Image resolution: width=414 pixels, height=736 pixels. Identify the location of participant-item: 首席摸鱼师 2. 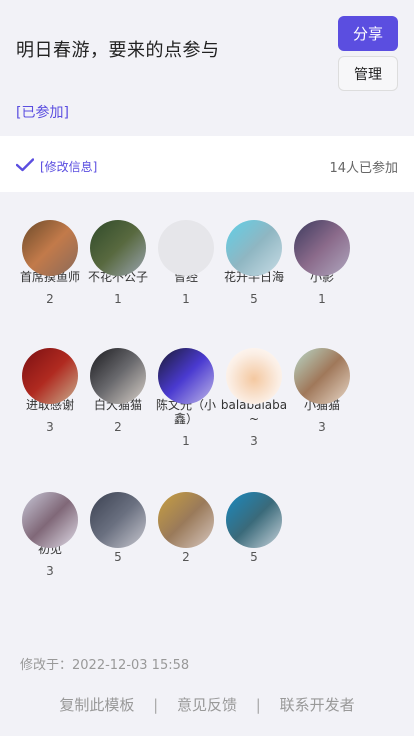
(50, 263).